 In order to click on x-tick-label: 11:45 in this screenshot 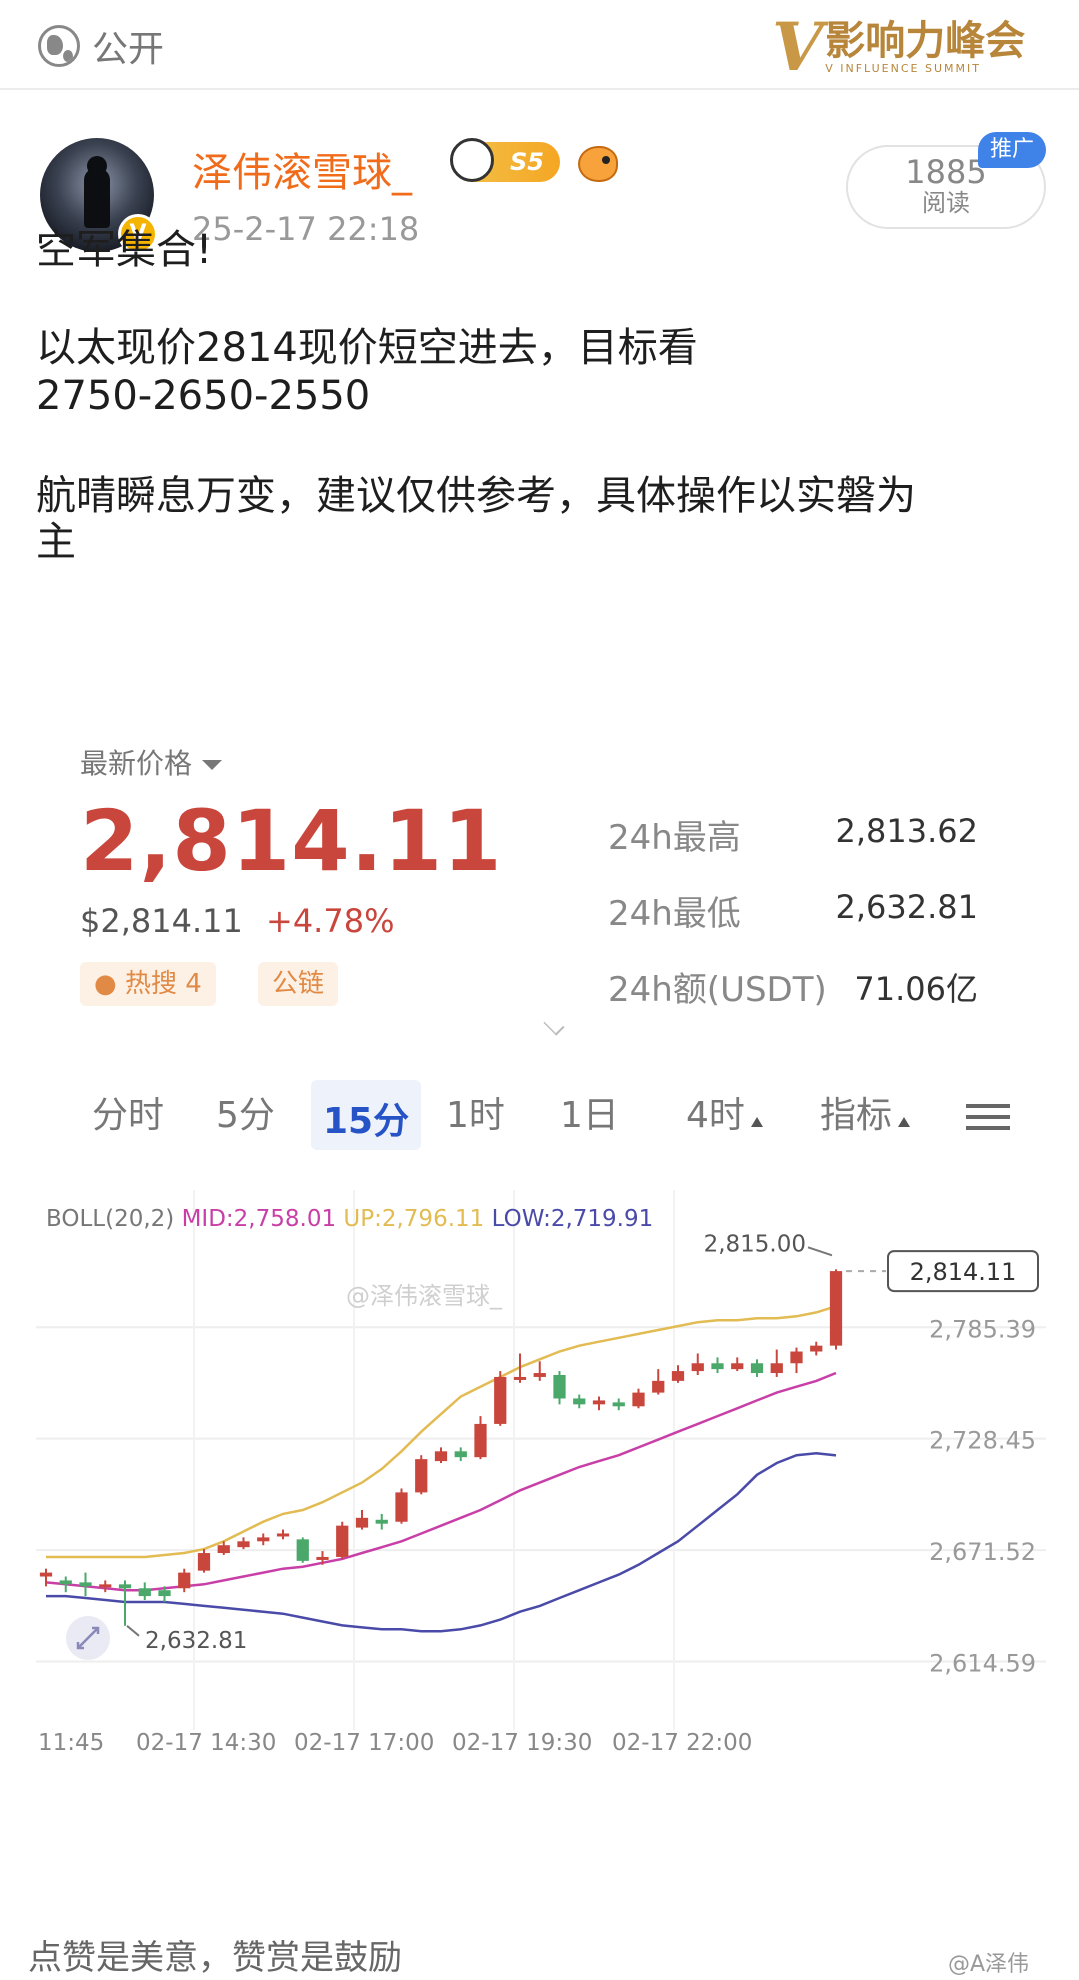, I will do `click(71, 1743)`.